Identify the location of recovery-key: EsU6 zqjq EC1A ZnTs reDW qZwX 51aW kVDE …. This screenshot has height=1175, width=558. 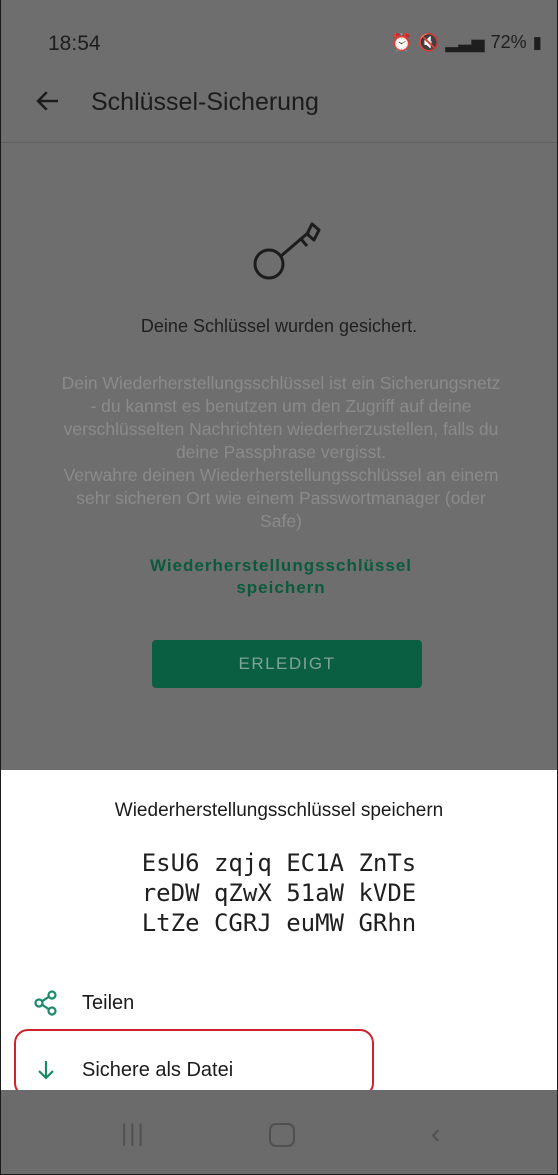
(279, 893).